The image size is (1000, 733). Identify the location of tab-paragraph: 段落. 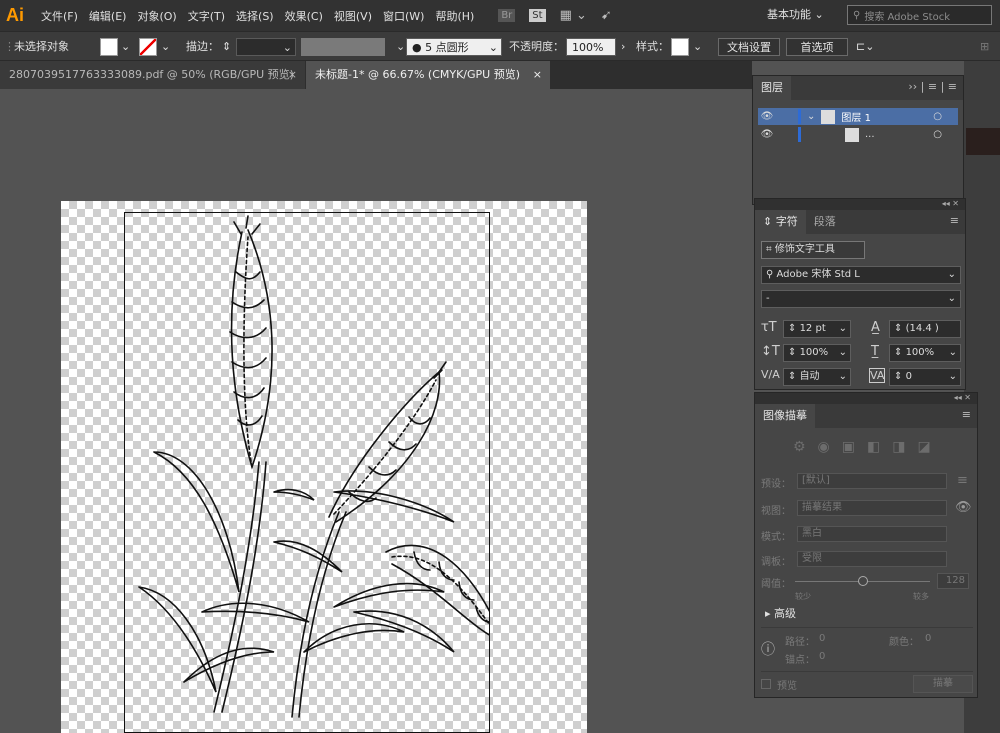
(824, 222).